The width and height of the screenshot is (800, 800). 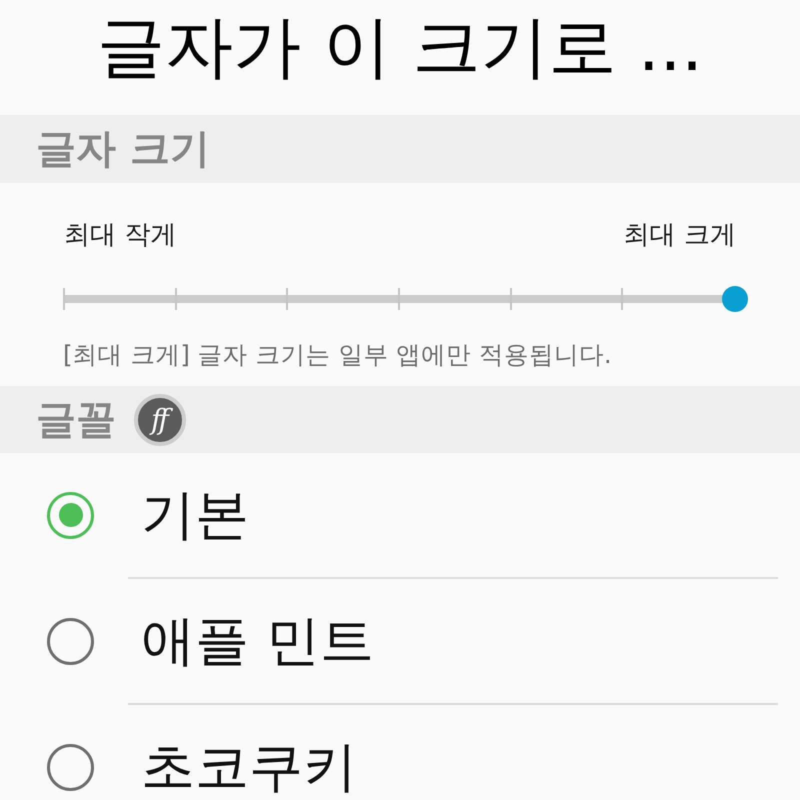 What do you see at coordinates (337, 354) in the screenshot?
I see `font-size-note: [최대 크게] 글자 크기는 일부 앱에만 적용됩니다.` at bounding box center [337, 354].